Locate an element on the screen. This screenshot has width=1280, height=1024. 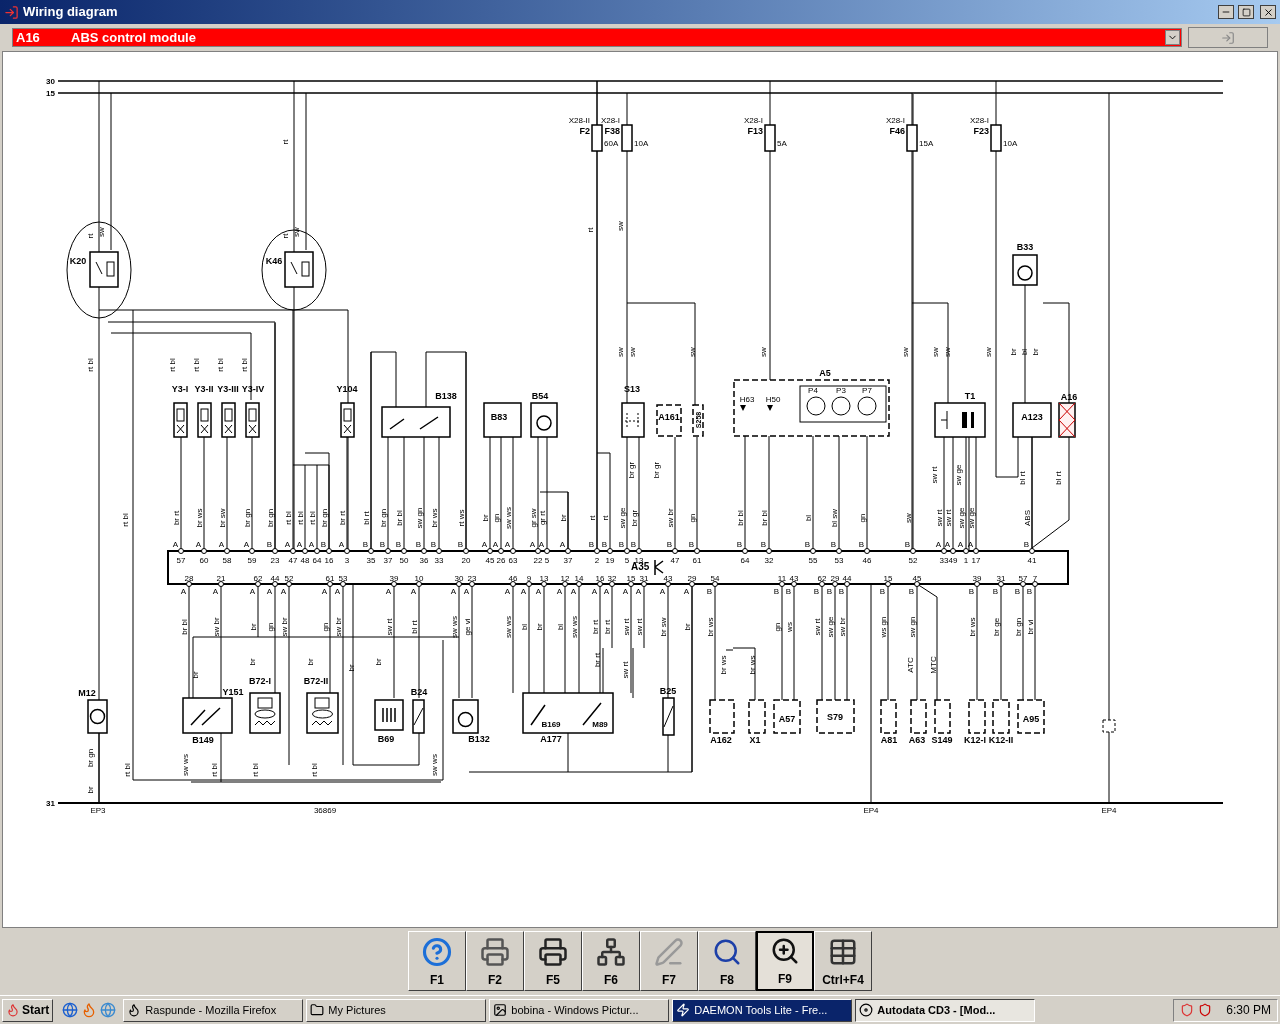
pin-number: 10 is located at coordinates (419, 578).